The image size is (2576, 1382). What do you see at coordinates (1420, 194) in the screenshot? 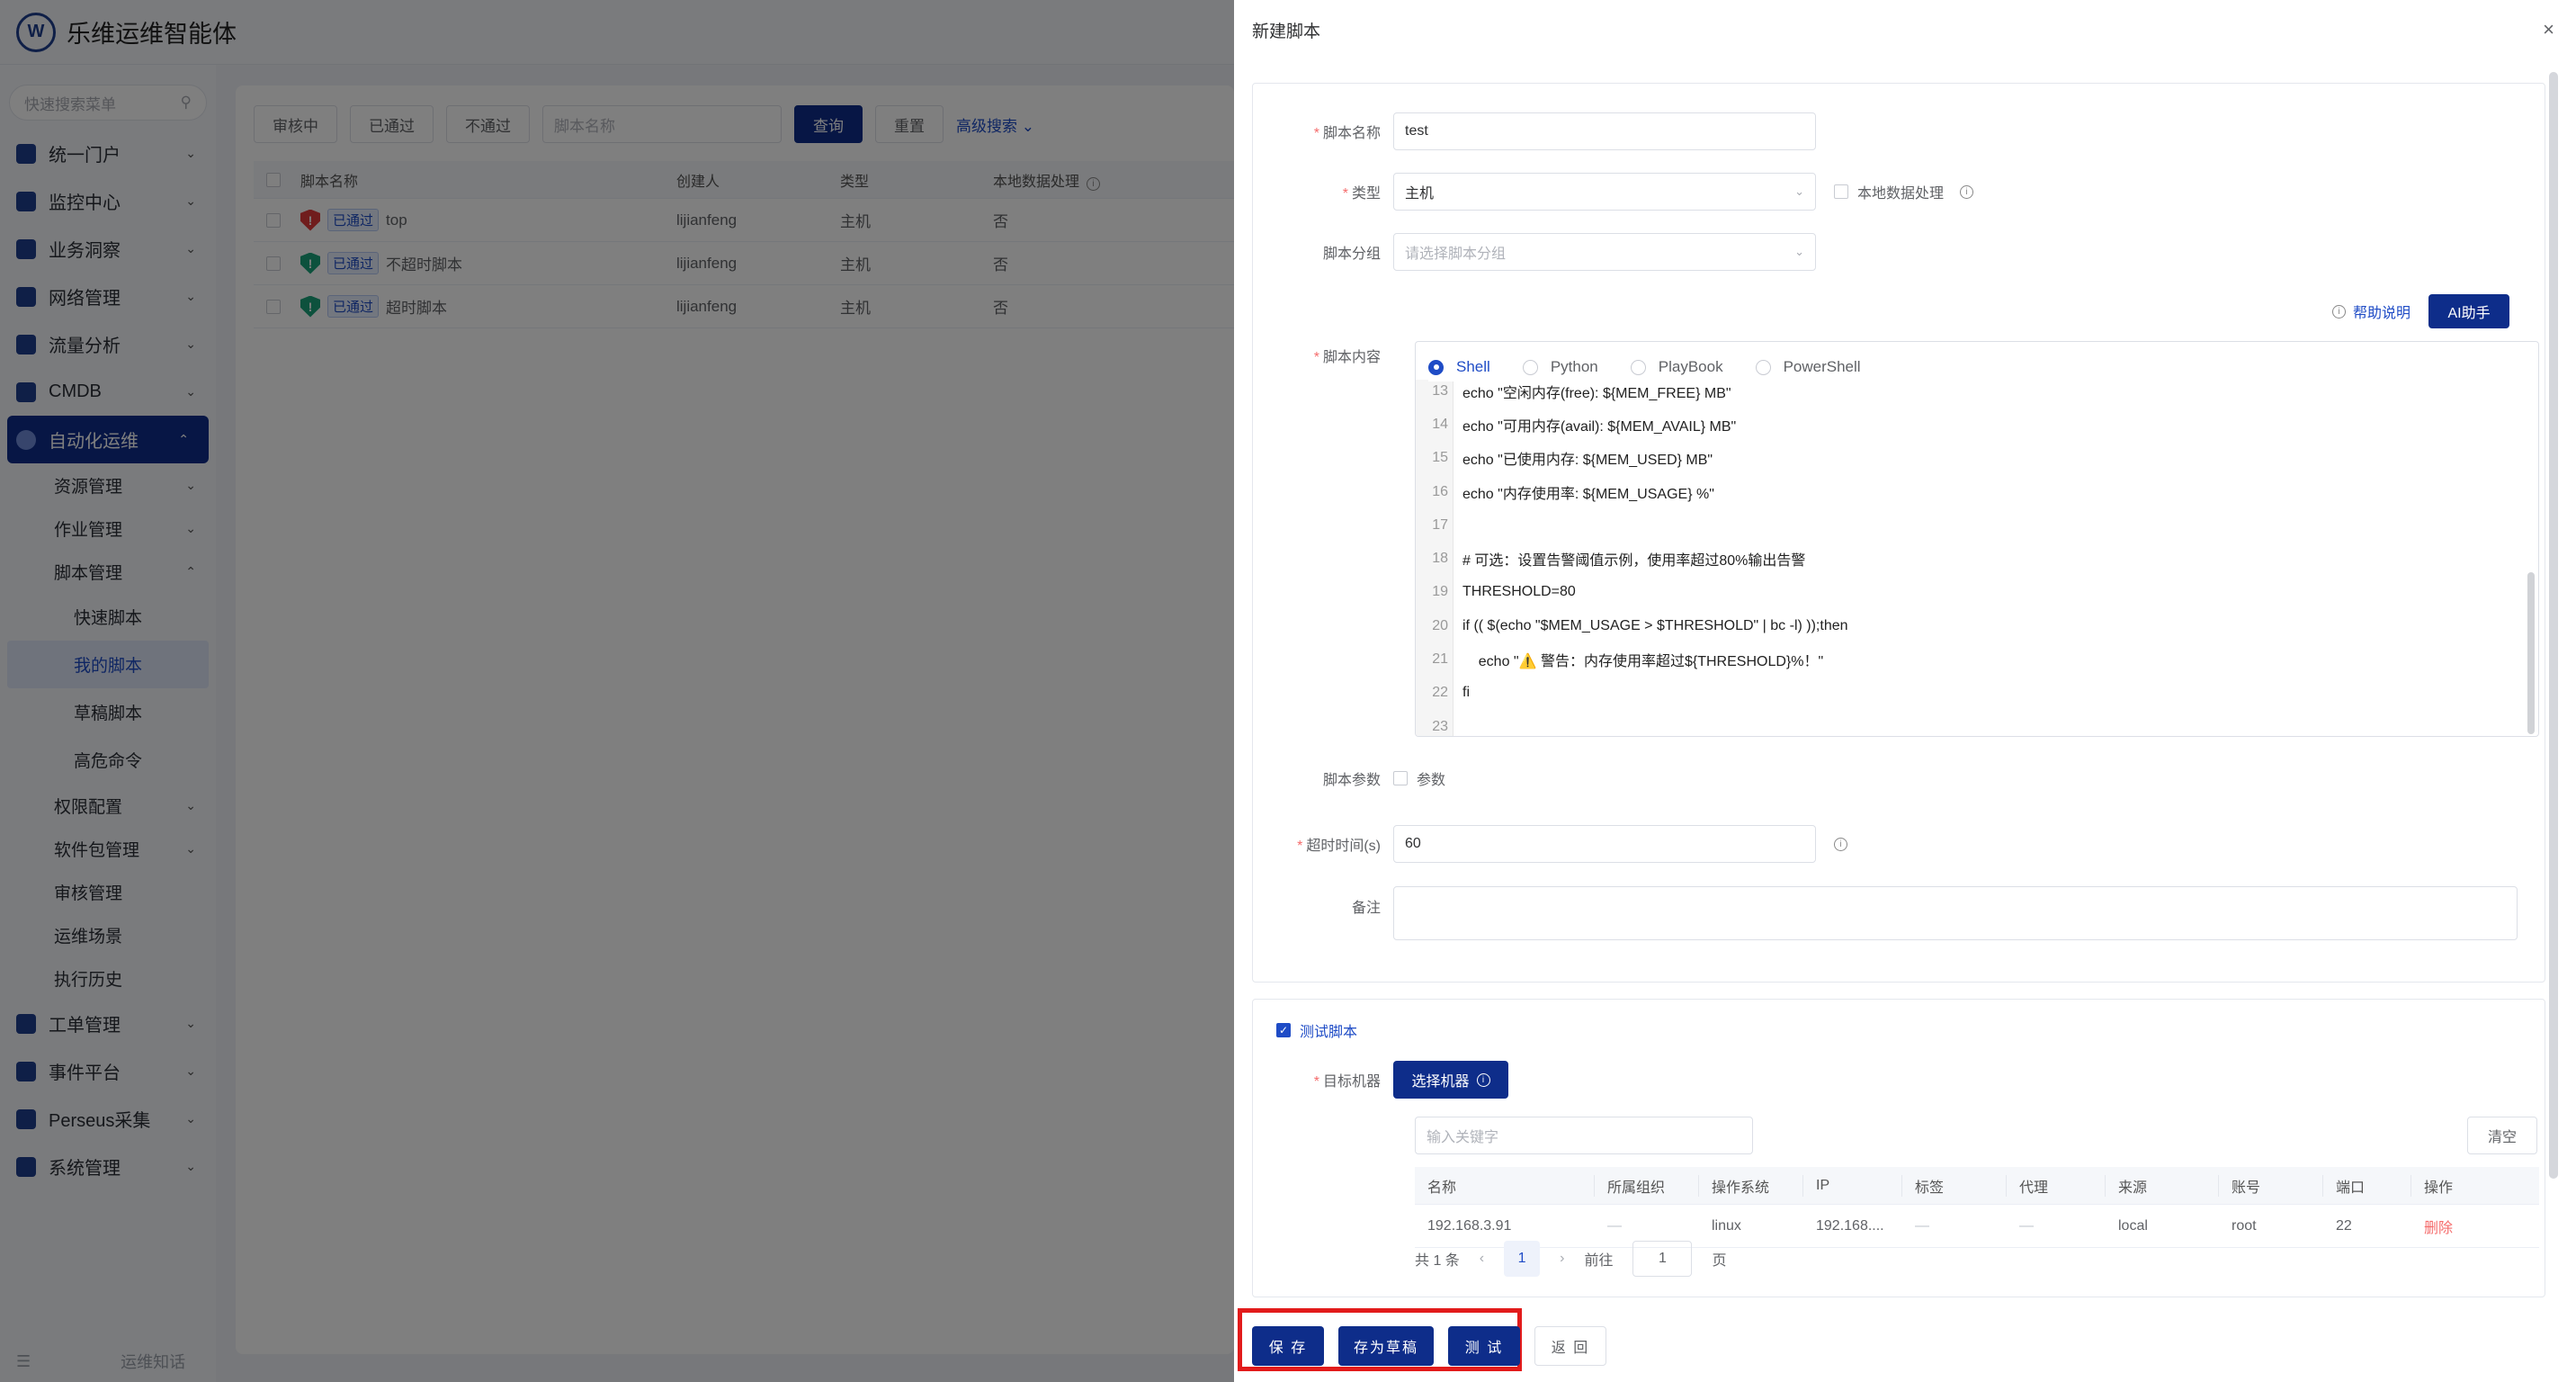
I see `type-value: 主机` at bounding box center [1420, 194].